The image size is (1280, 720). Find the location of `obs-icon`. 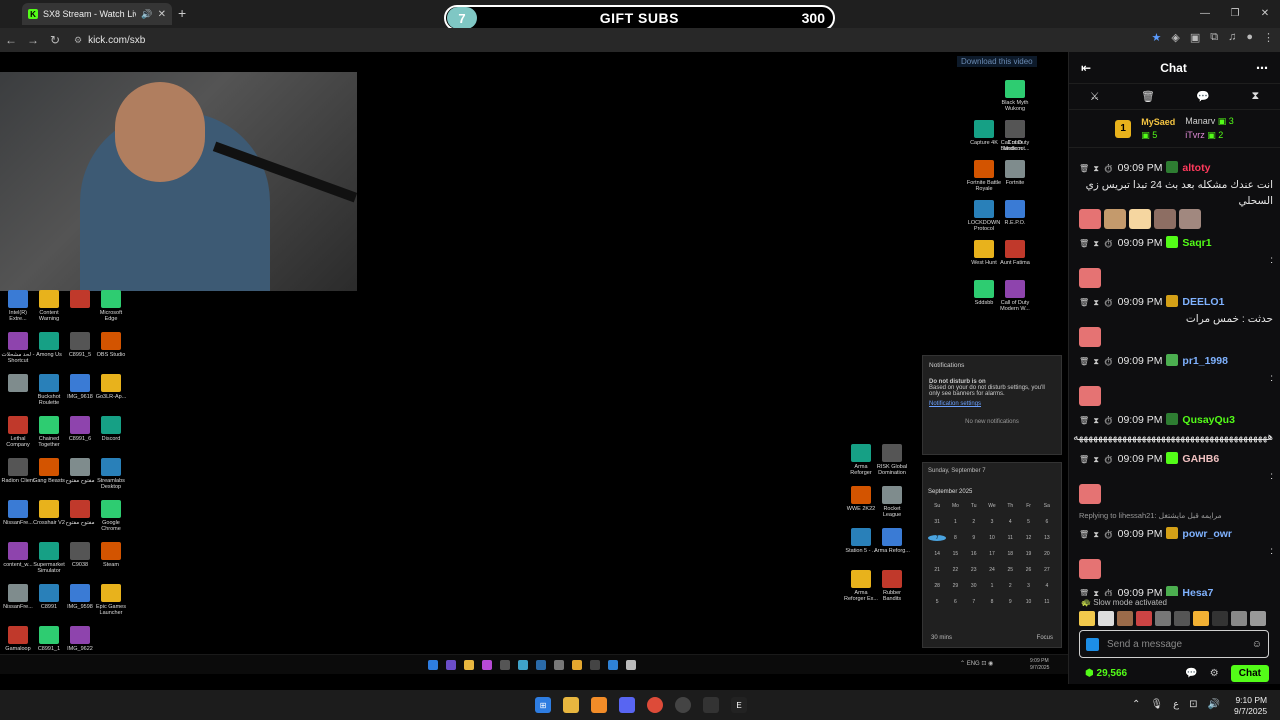

obs-icon is located at coordinates (683, 705).